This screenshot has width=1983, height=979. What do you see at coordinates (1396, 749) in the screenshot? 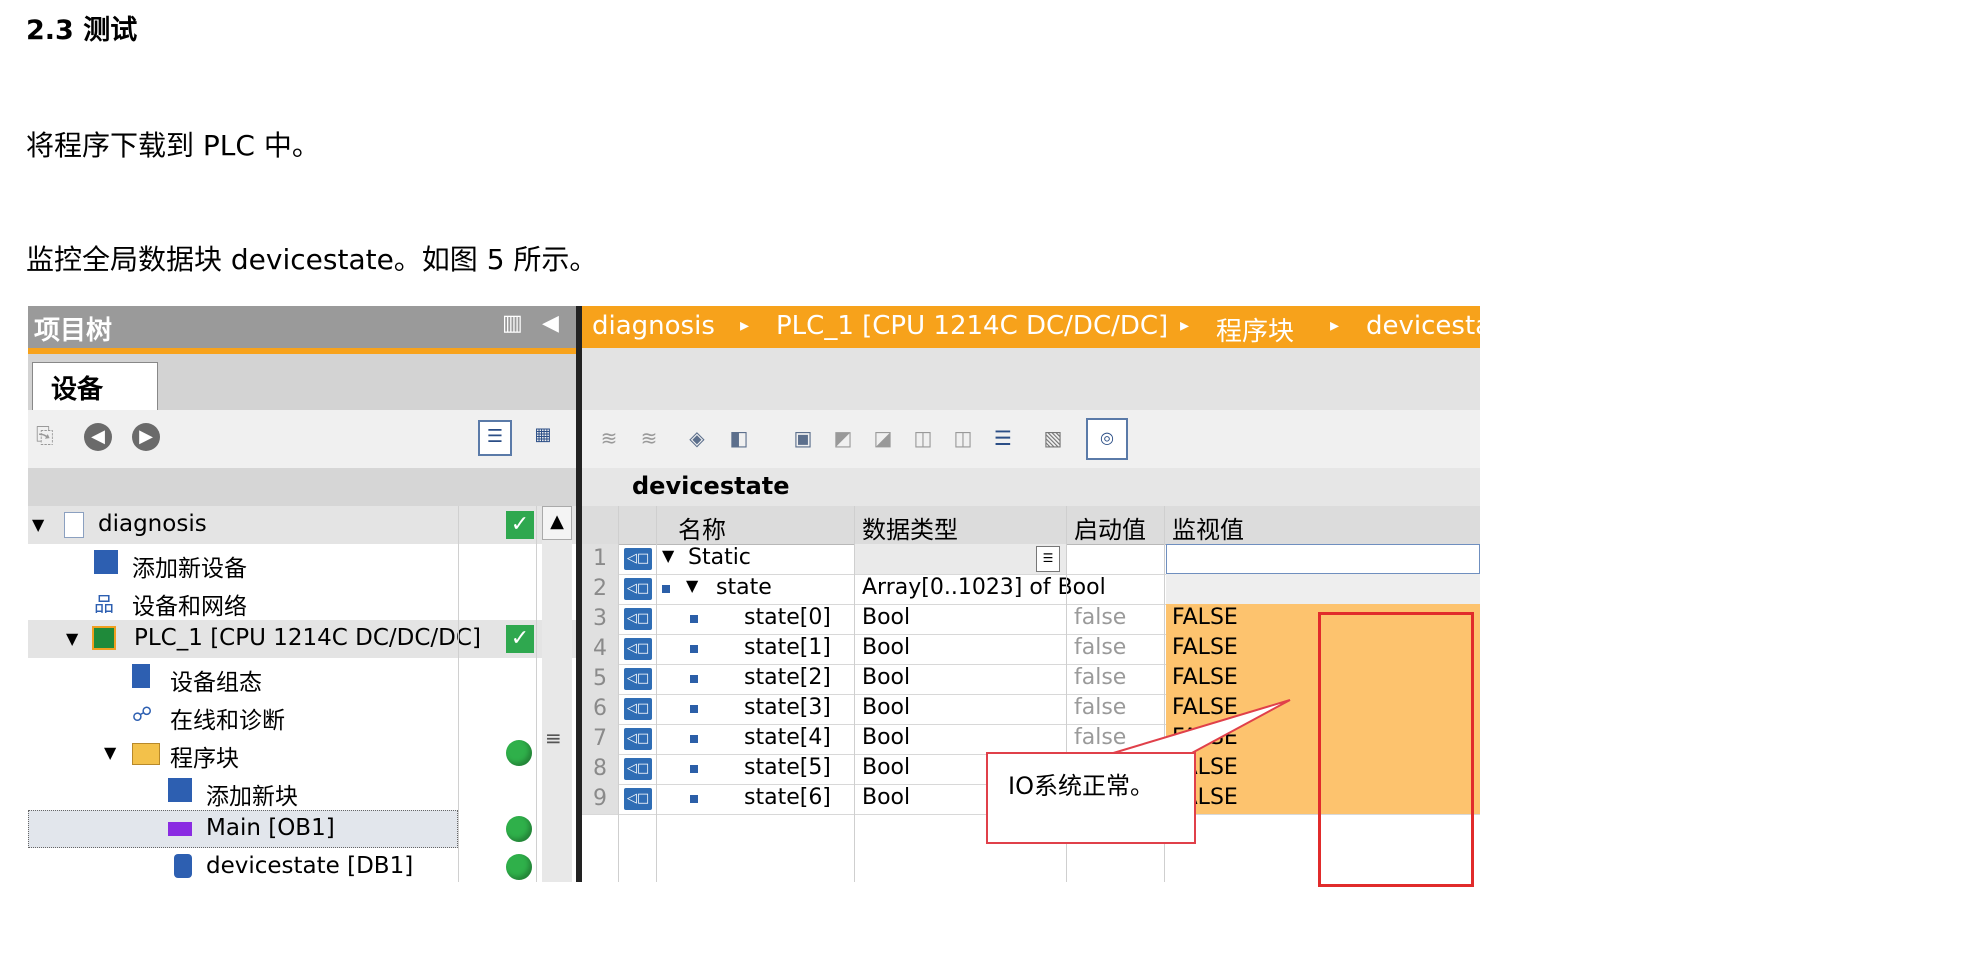
I see `monitor-highlight-frame` at bounding box center [1396, 749].